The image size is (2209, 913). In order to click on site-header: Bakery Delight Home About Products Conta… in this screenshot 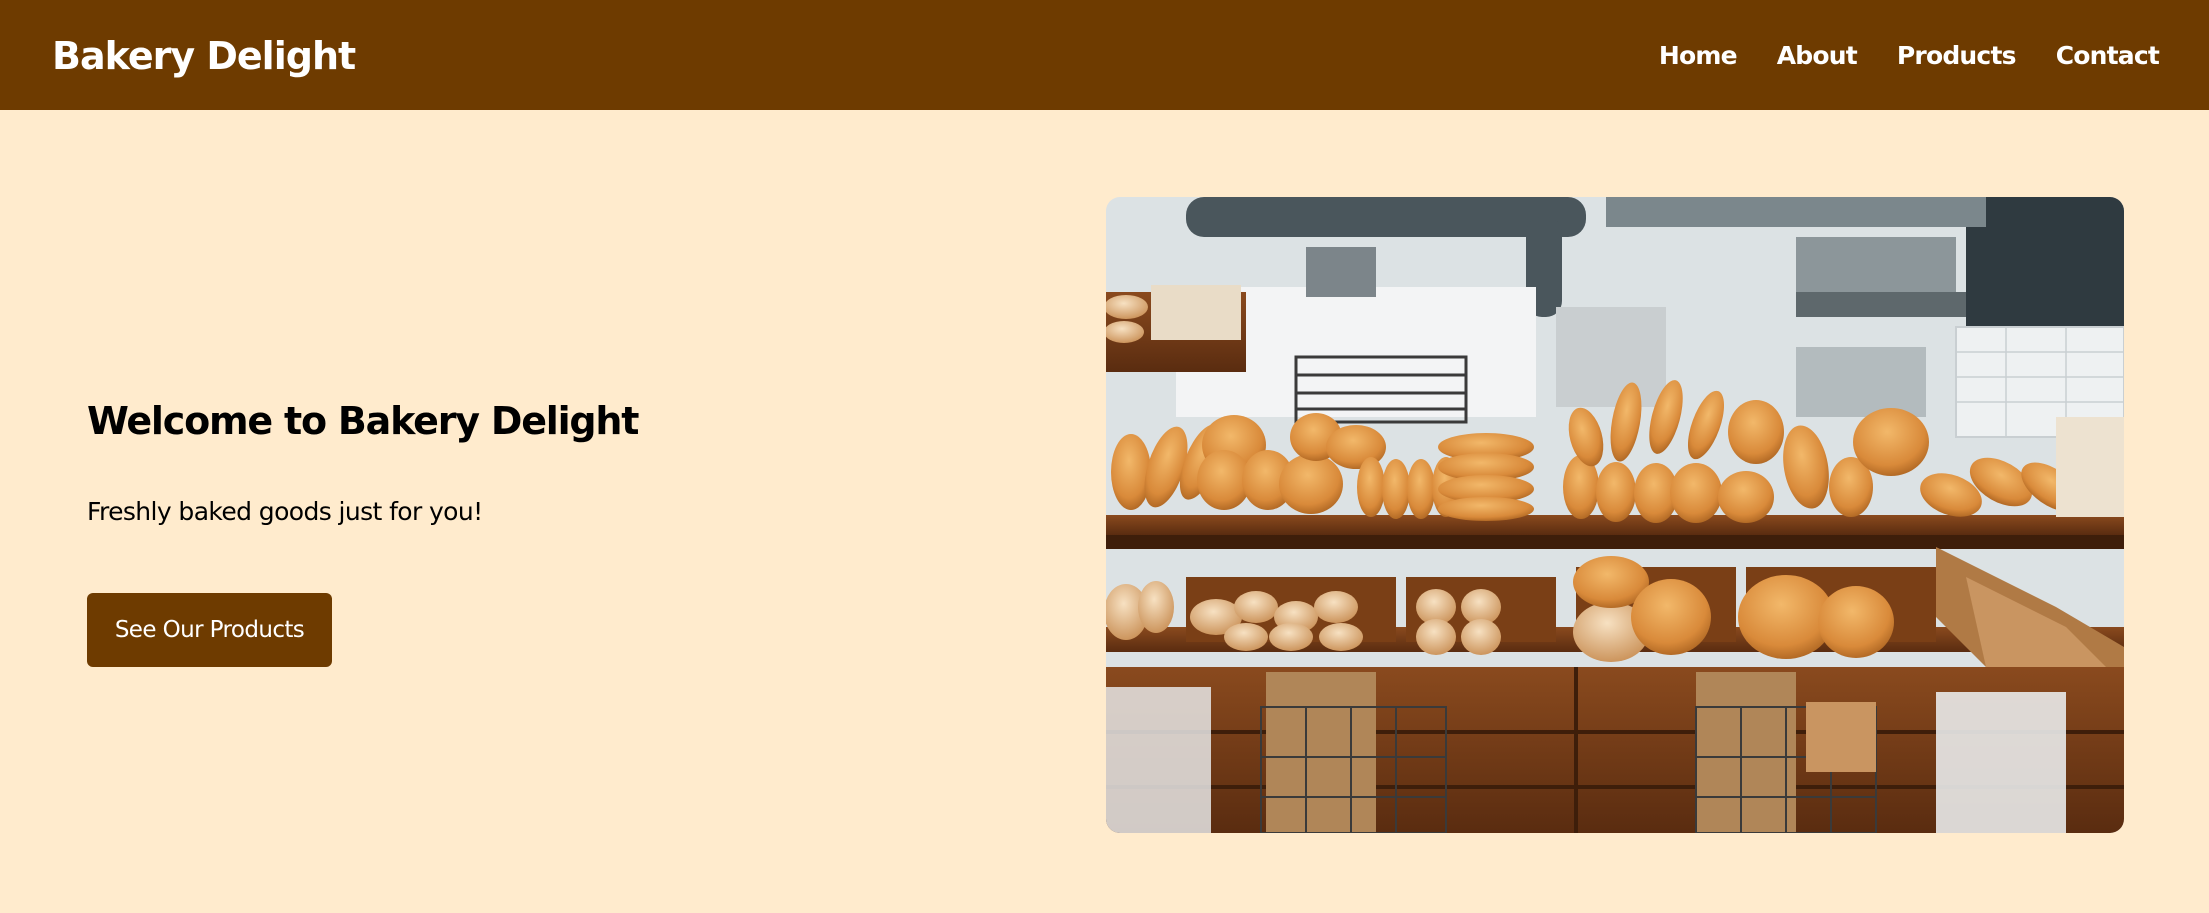, I will do `click(1104, 55)`.